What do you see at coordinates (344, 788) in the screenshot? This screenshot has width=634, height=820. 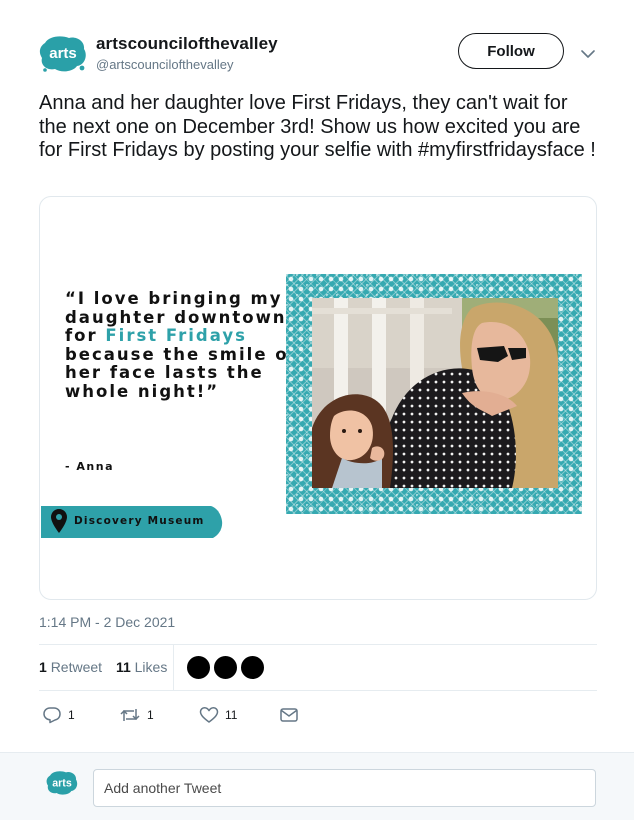 I see `reply-input` at bounding box center [344, 788].